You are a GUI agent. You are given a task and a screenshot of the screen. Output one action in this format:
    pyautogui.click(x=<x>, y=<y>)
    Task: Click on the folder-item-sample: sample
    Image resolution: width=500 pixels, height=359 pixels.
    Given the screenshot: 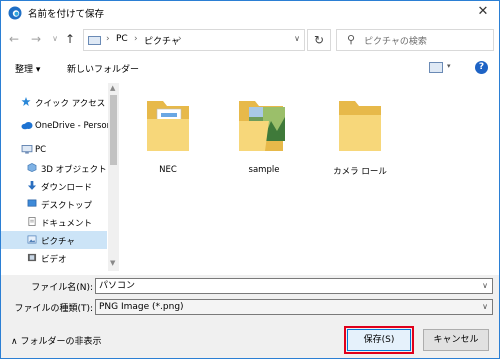 What is the action you would take?
    pyautogui.click(x=264, y=133)
    